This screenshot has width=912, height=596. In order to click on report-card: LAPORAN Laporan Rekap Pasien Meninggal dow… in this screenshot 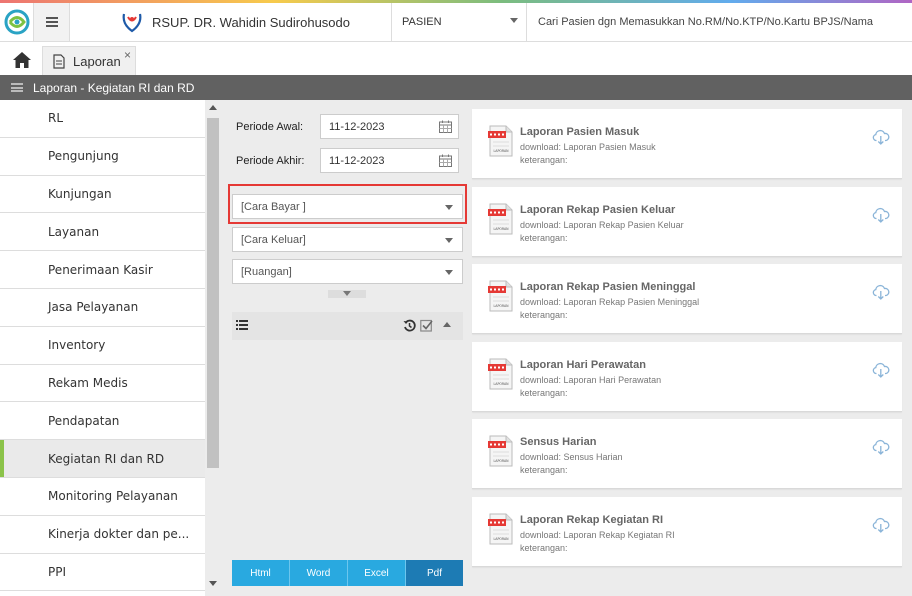, I will do `click(687, 299)`.